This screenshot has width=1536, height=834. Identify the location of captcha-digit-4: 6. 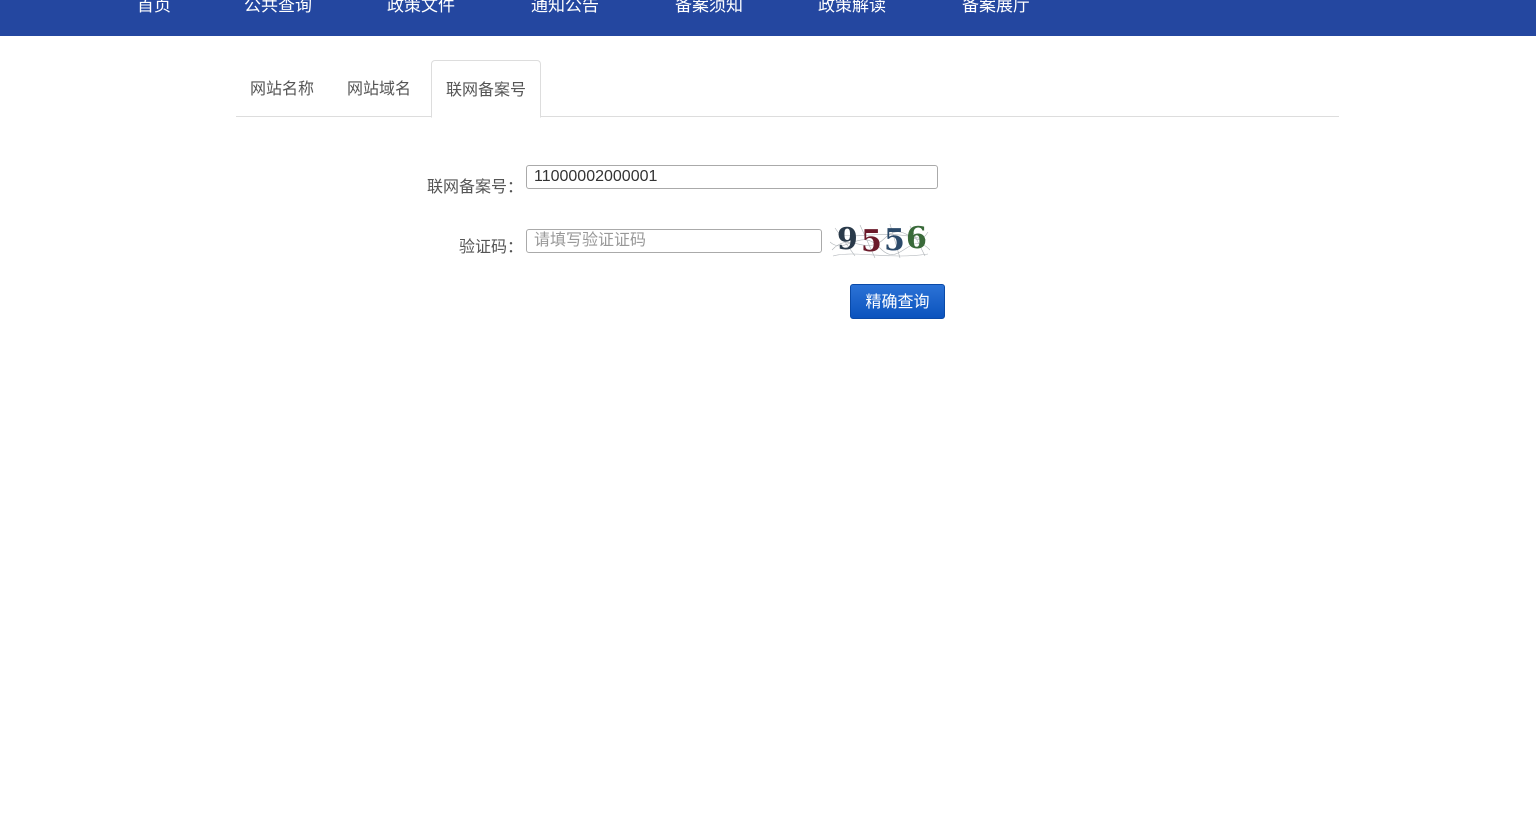
(916, 238).